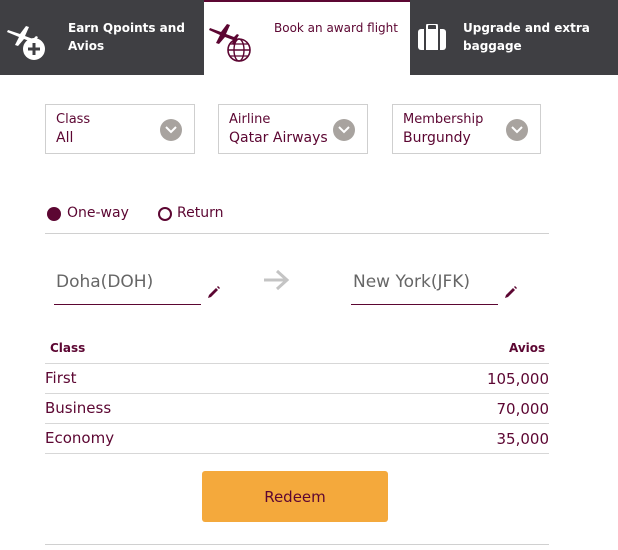 Image resolution: width=618 pixels, height=550 pixels. What do you see at coordinates (126, 28) in the screenshot?
I see `tab-earn-label-line1: Earn Qpoints and` at bounding box center [126, 28].